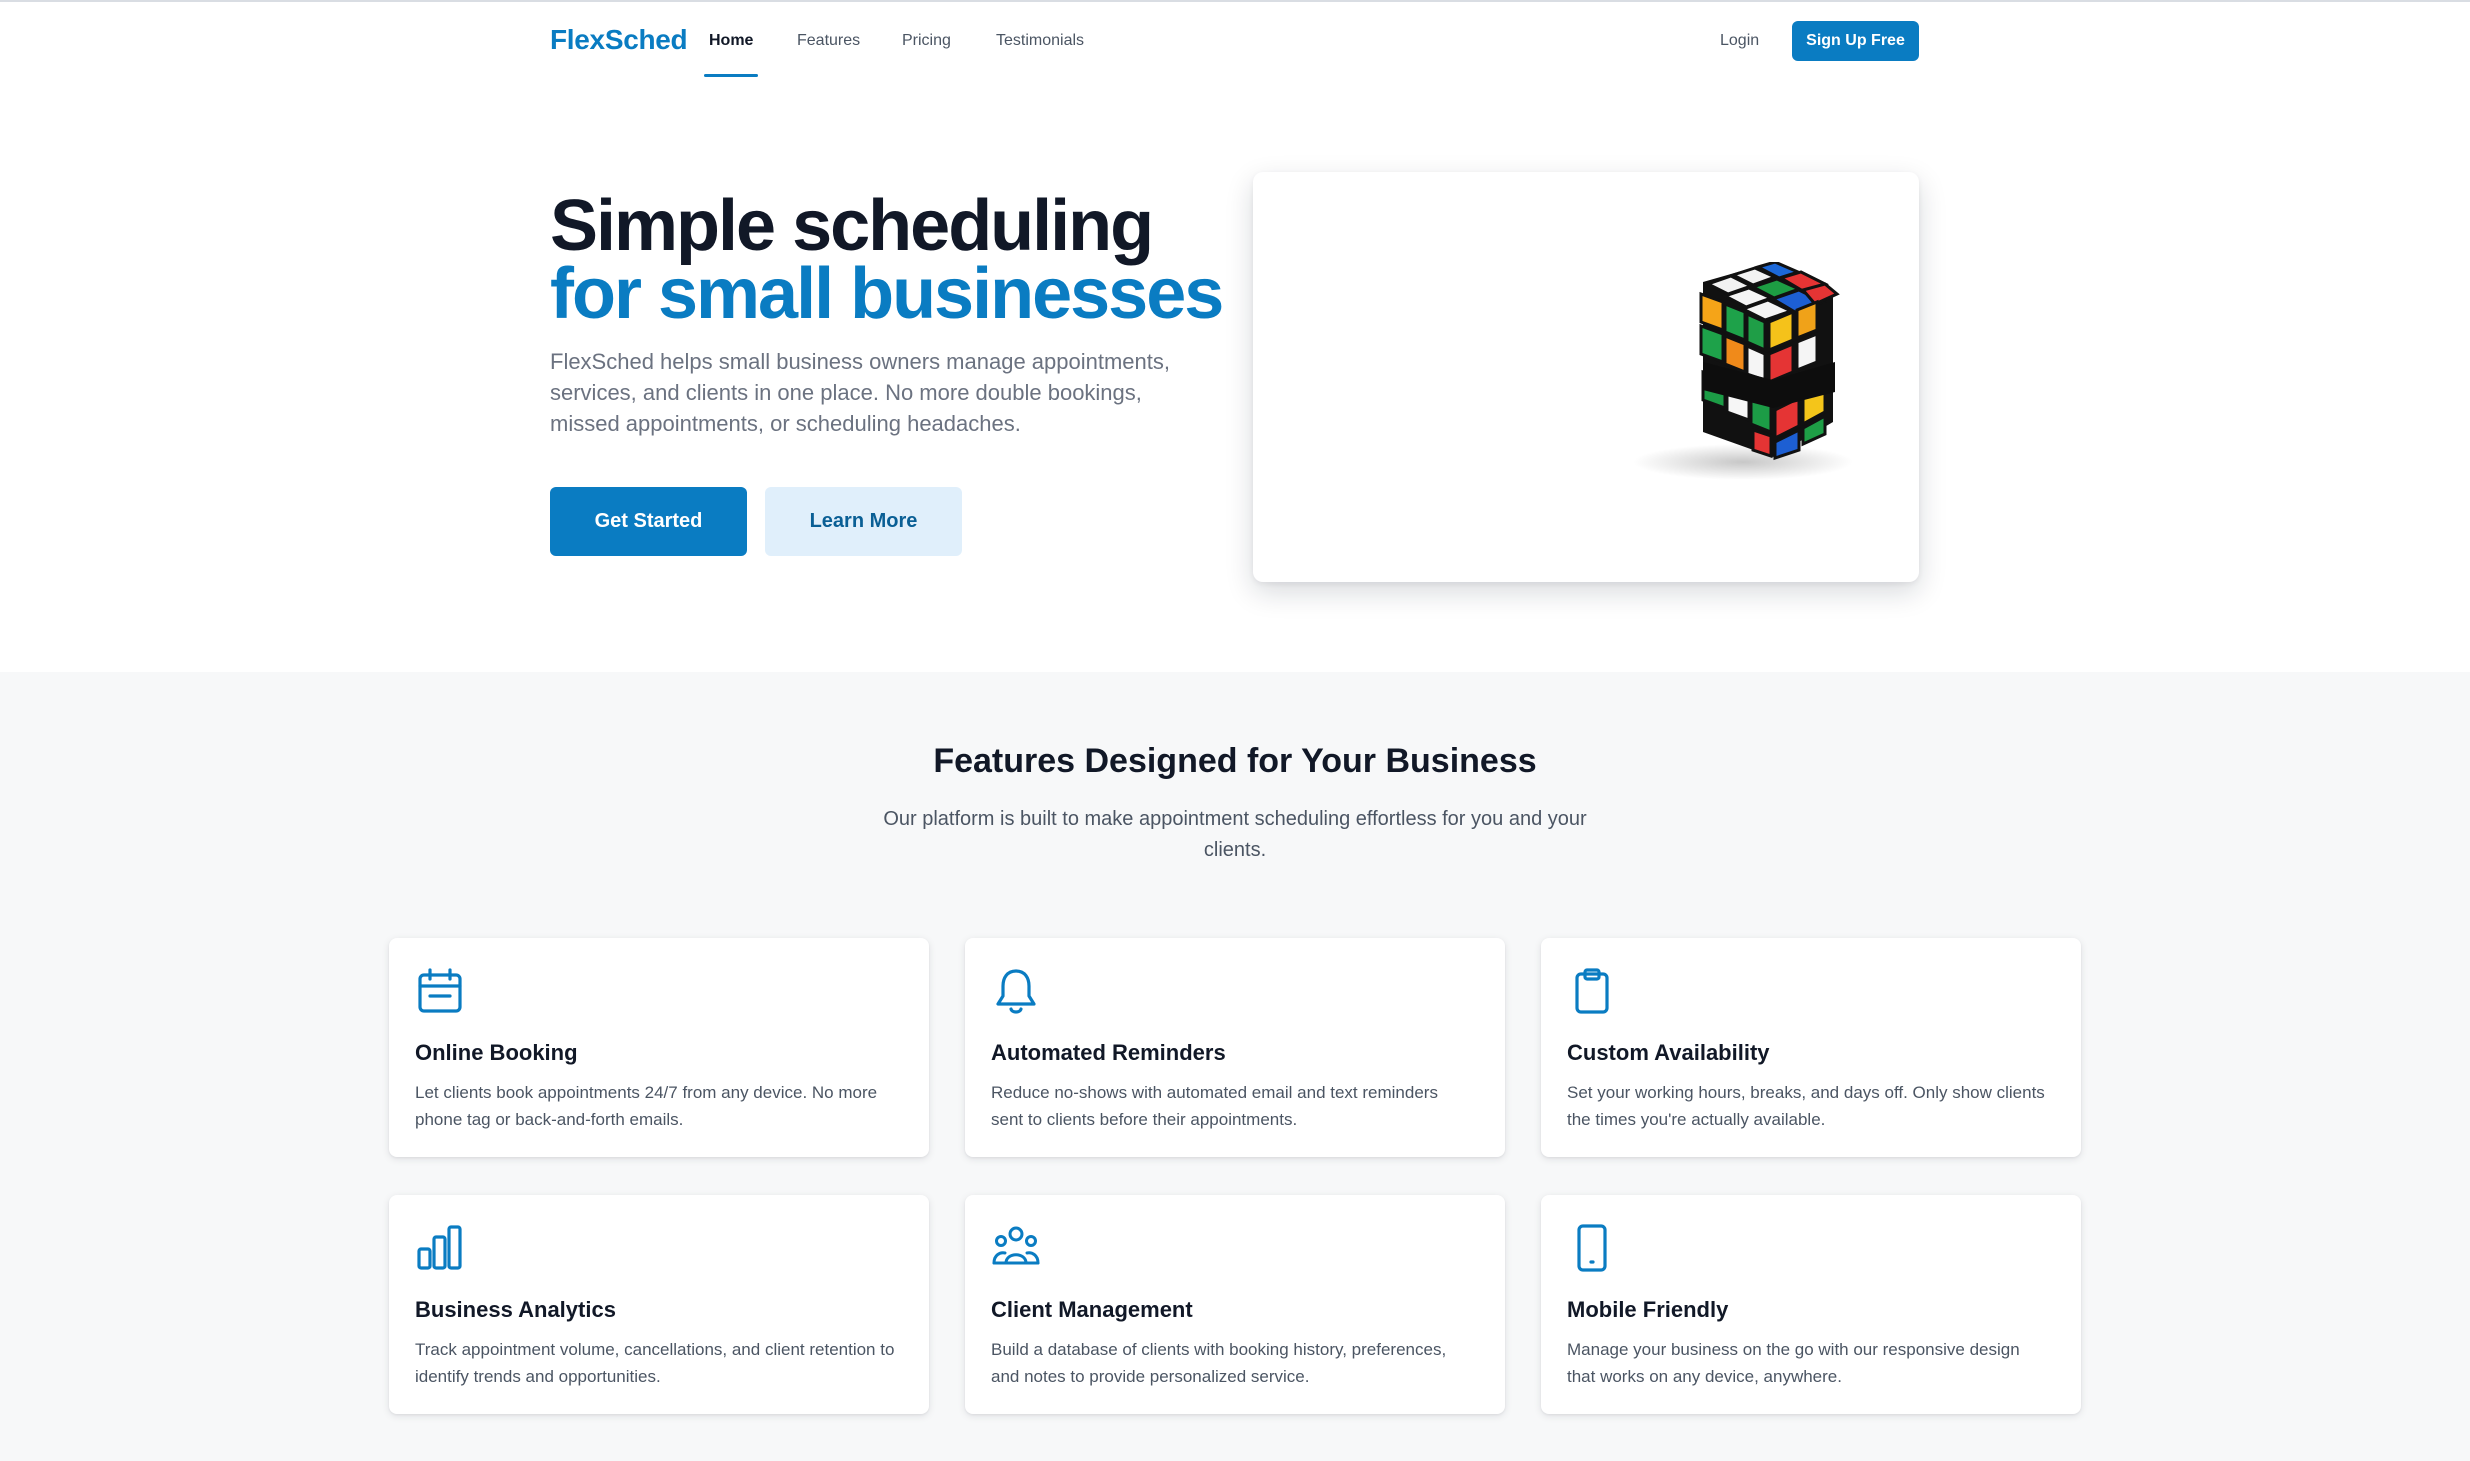 Image resolution: width=2470 pixels, height=1461 pixels. What do you see at coordinates (731, 41) in the screenshot?
I see `nav-link-home: Home` at bounding box center [731, 41].